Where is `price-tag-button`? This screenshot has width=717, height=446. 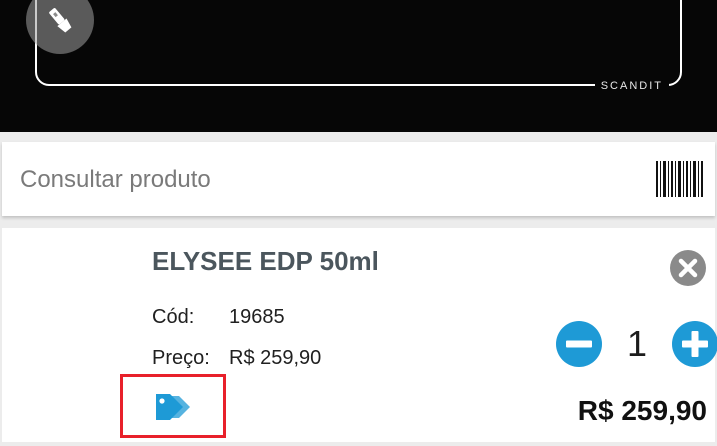 price-tag-button is located at coordinates (173, 406).